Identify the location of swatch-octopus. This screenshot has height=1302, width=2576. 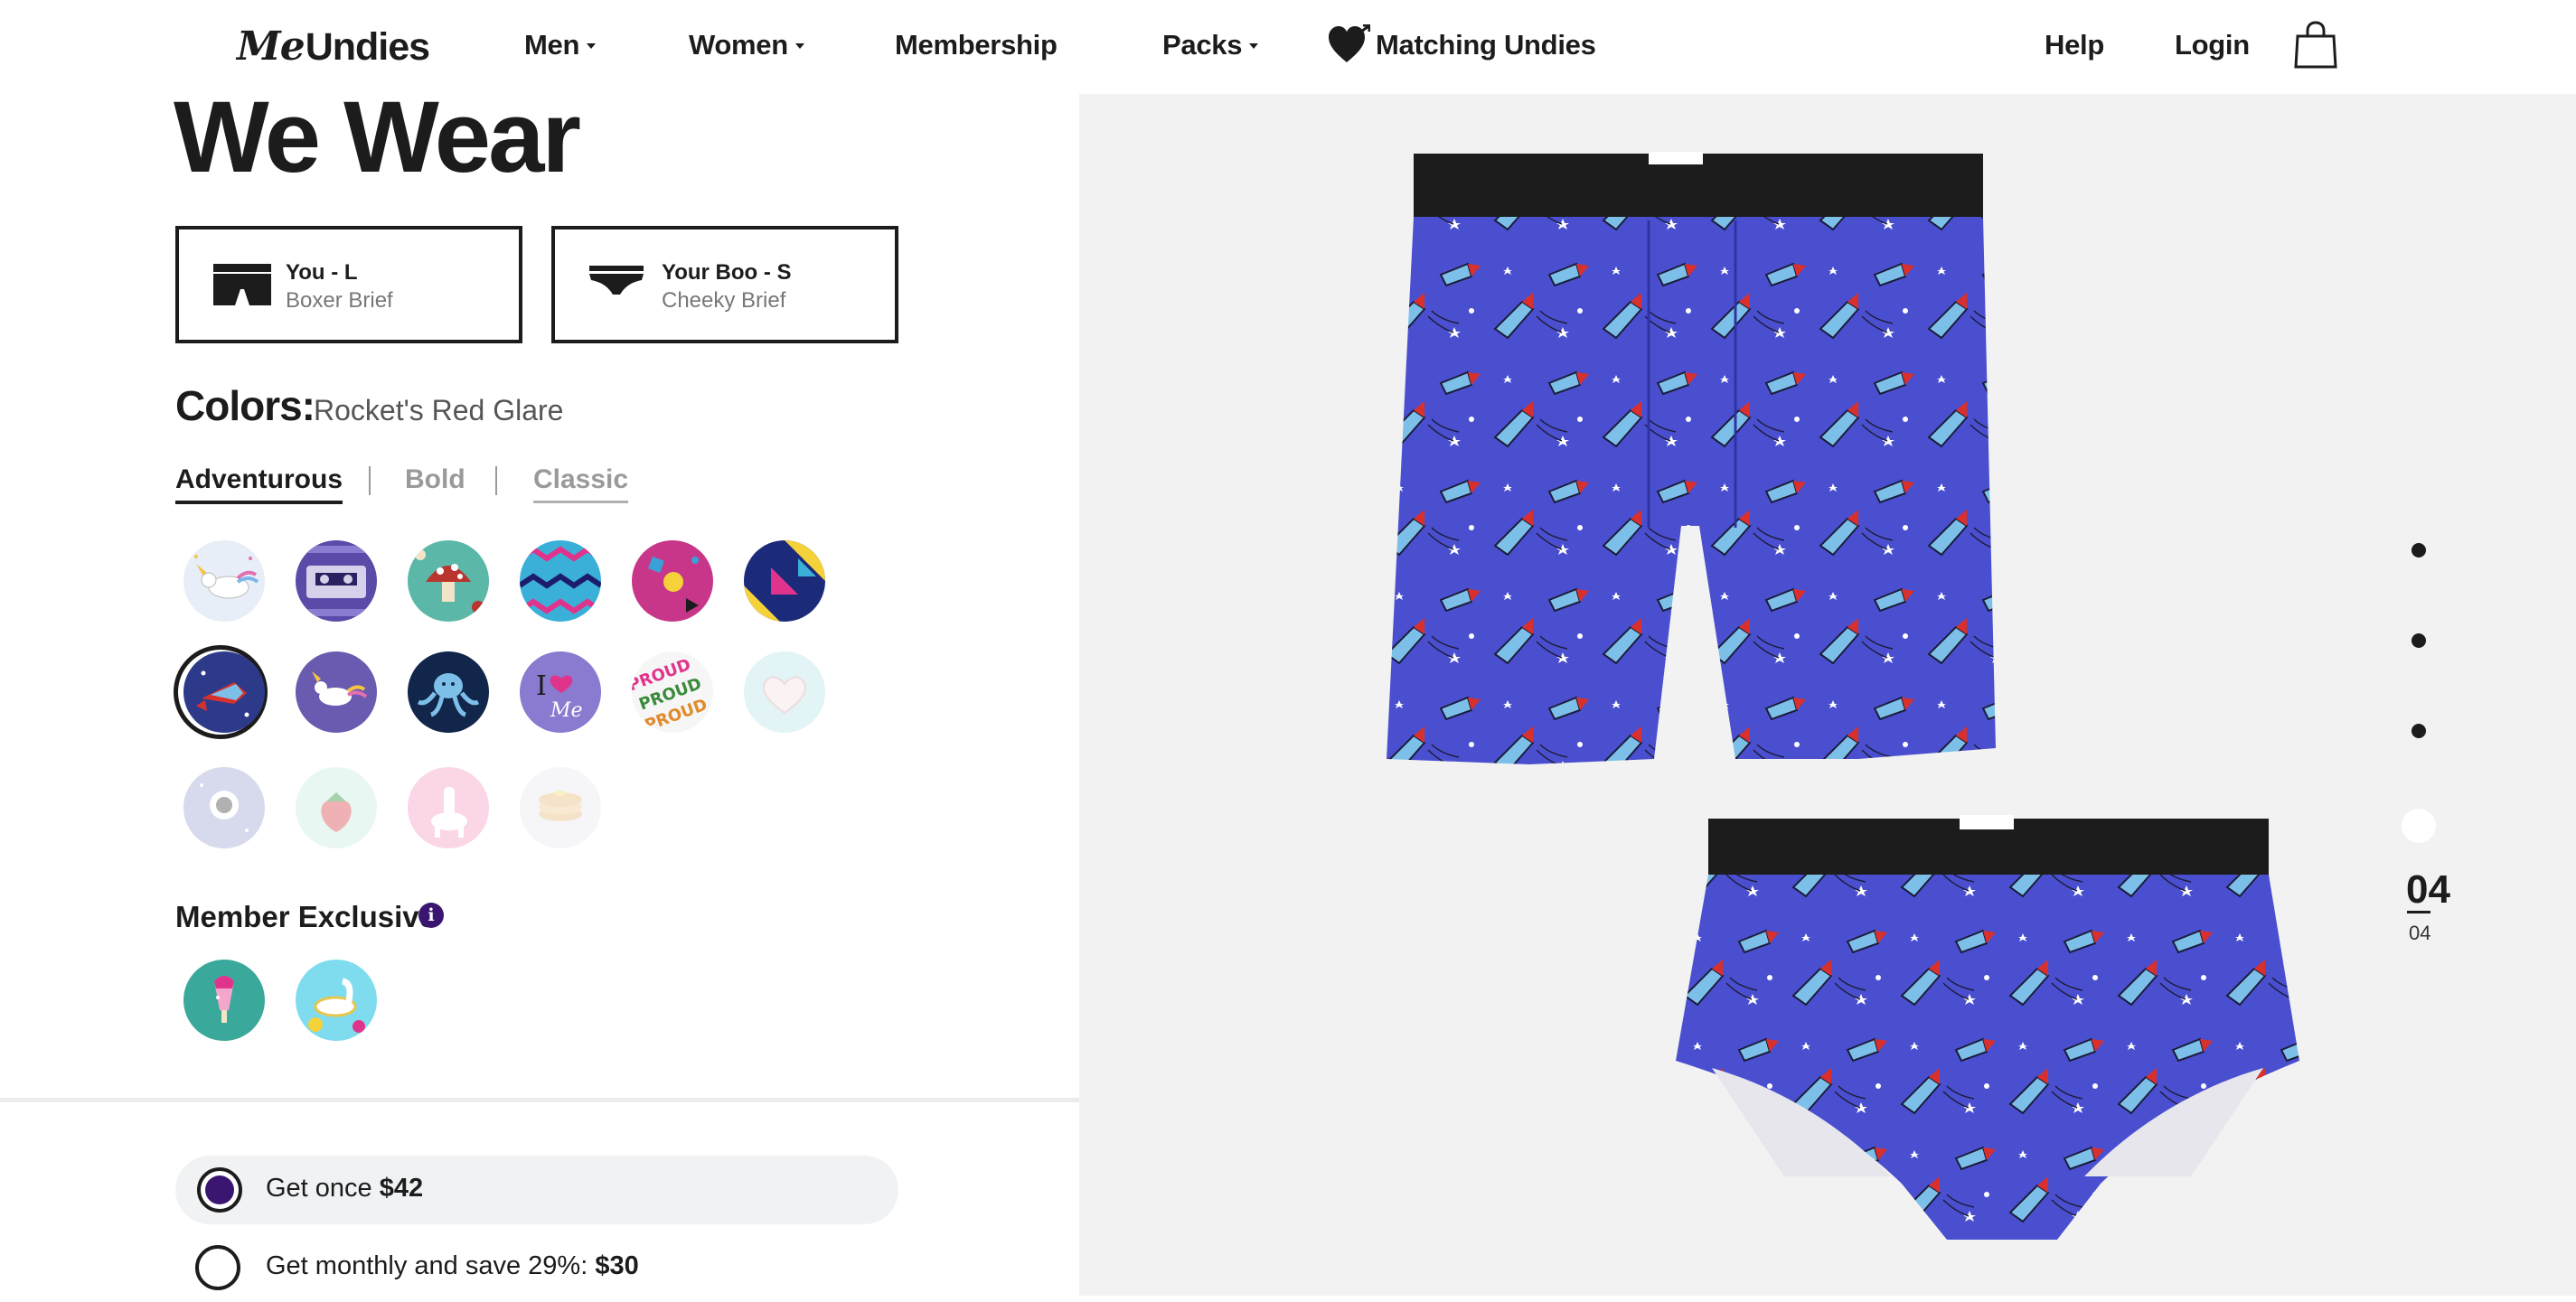
(448, 692).